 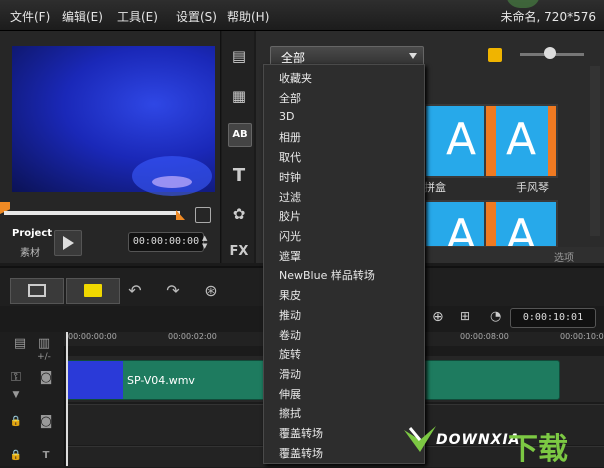 What do you see at coordinates (290, 315) in the screenshot?
I see `dropdown-item-push: 推动` at bounding box center [290, 315].